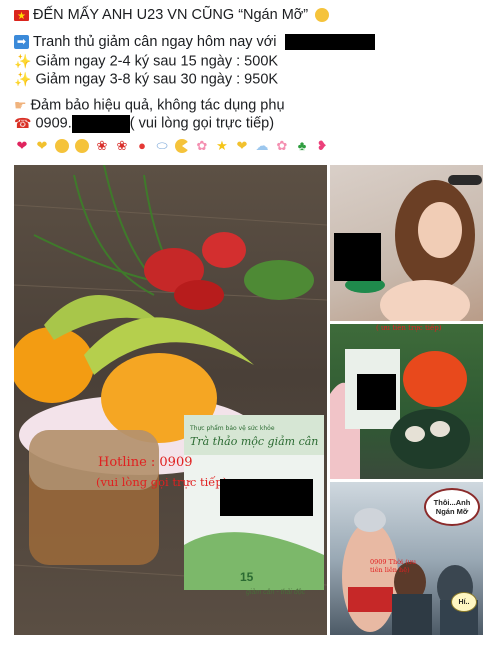 The height and width of the screenshot is (645, 496). Describe the element at coordinates (21, 16) in the screenshot. I see `vietnam-flag-icon` at that location.